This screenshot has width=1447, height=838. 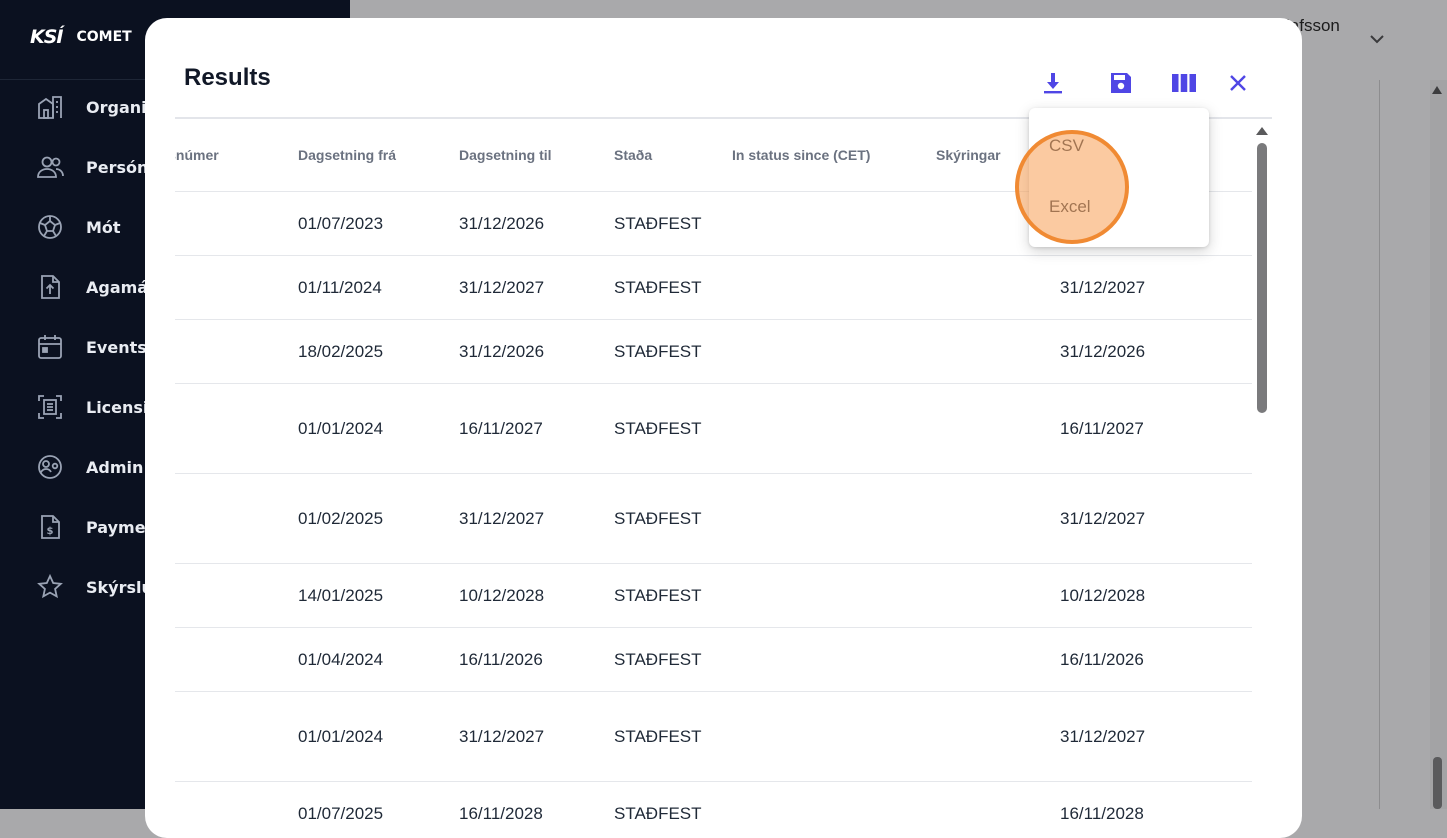 I want to click on save-icon, so click(x=1121, y=83).